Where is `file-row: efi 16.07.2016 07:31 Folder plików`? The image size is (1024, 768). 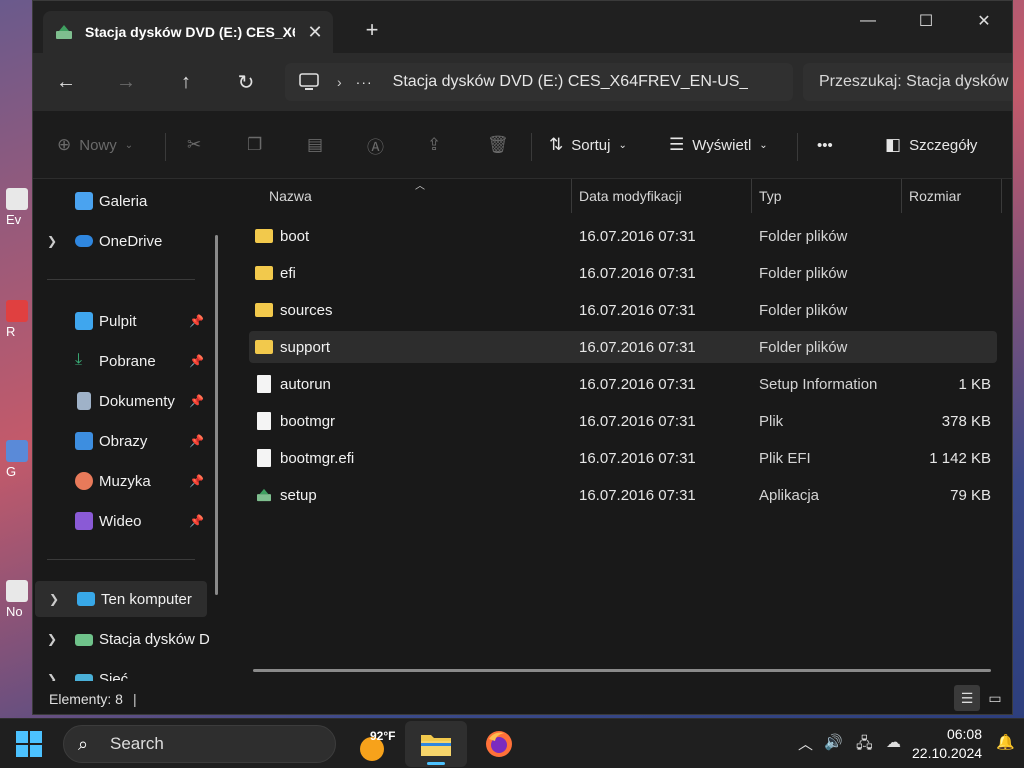 file-row: efi 16.07.2016 07:31 Folder plików is located at coordinates (623, 273).